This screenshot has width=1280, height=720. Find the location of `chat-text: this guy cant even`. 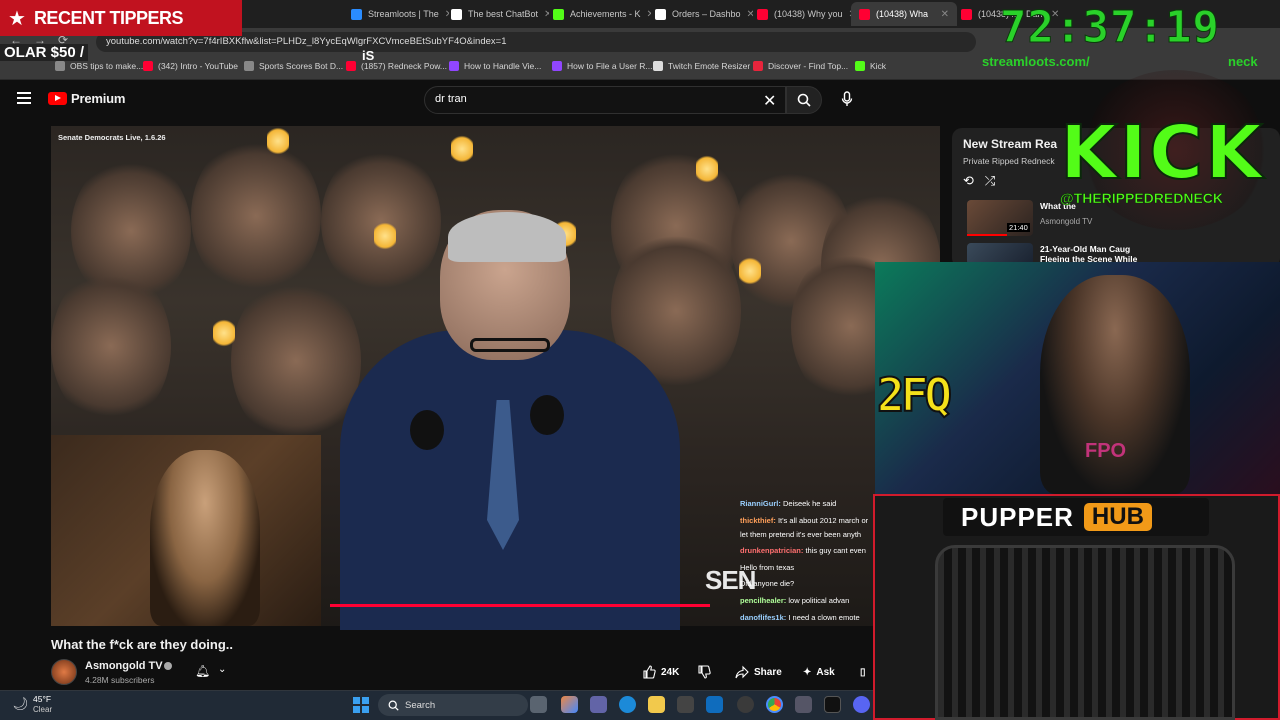

chat-text: this guy cant even is located at coordinates (835, 550).